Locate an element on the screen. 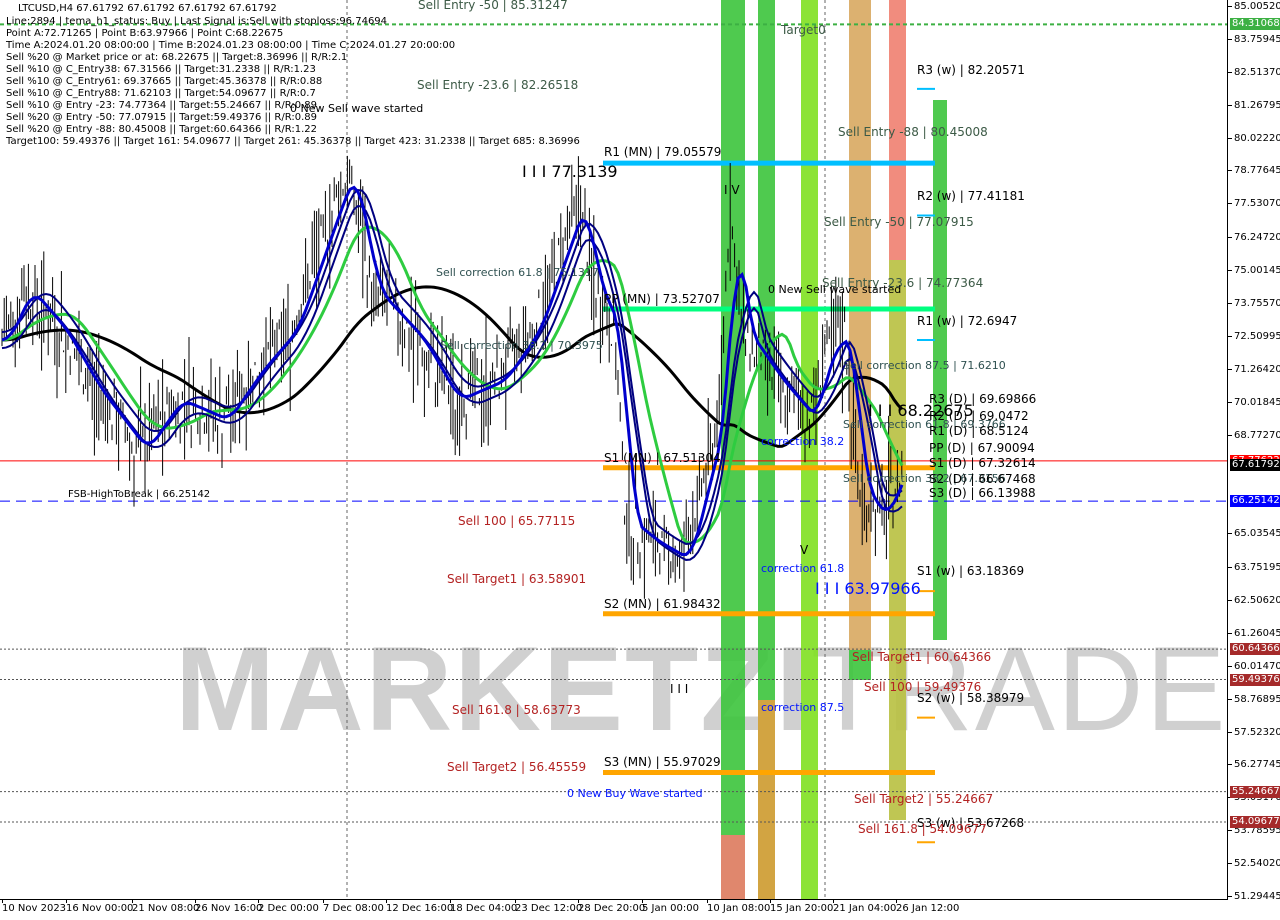 Image resolution: width=1280 pixels, height=920 pixels. chart-label: R1 (MN) | 79.05579 is located at coordinates (663, 152).